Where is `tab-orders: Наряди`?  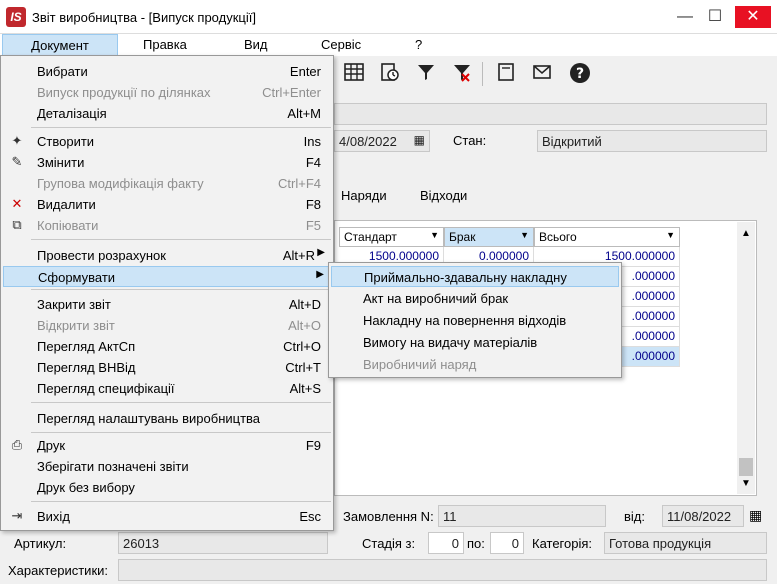 tab-orders: Наряди is located at coordinates (364, 195).